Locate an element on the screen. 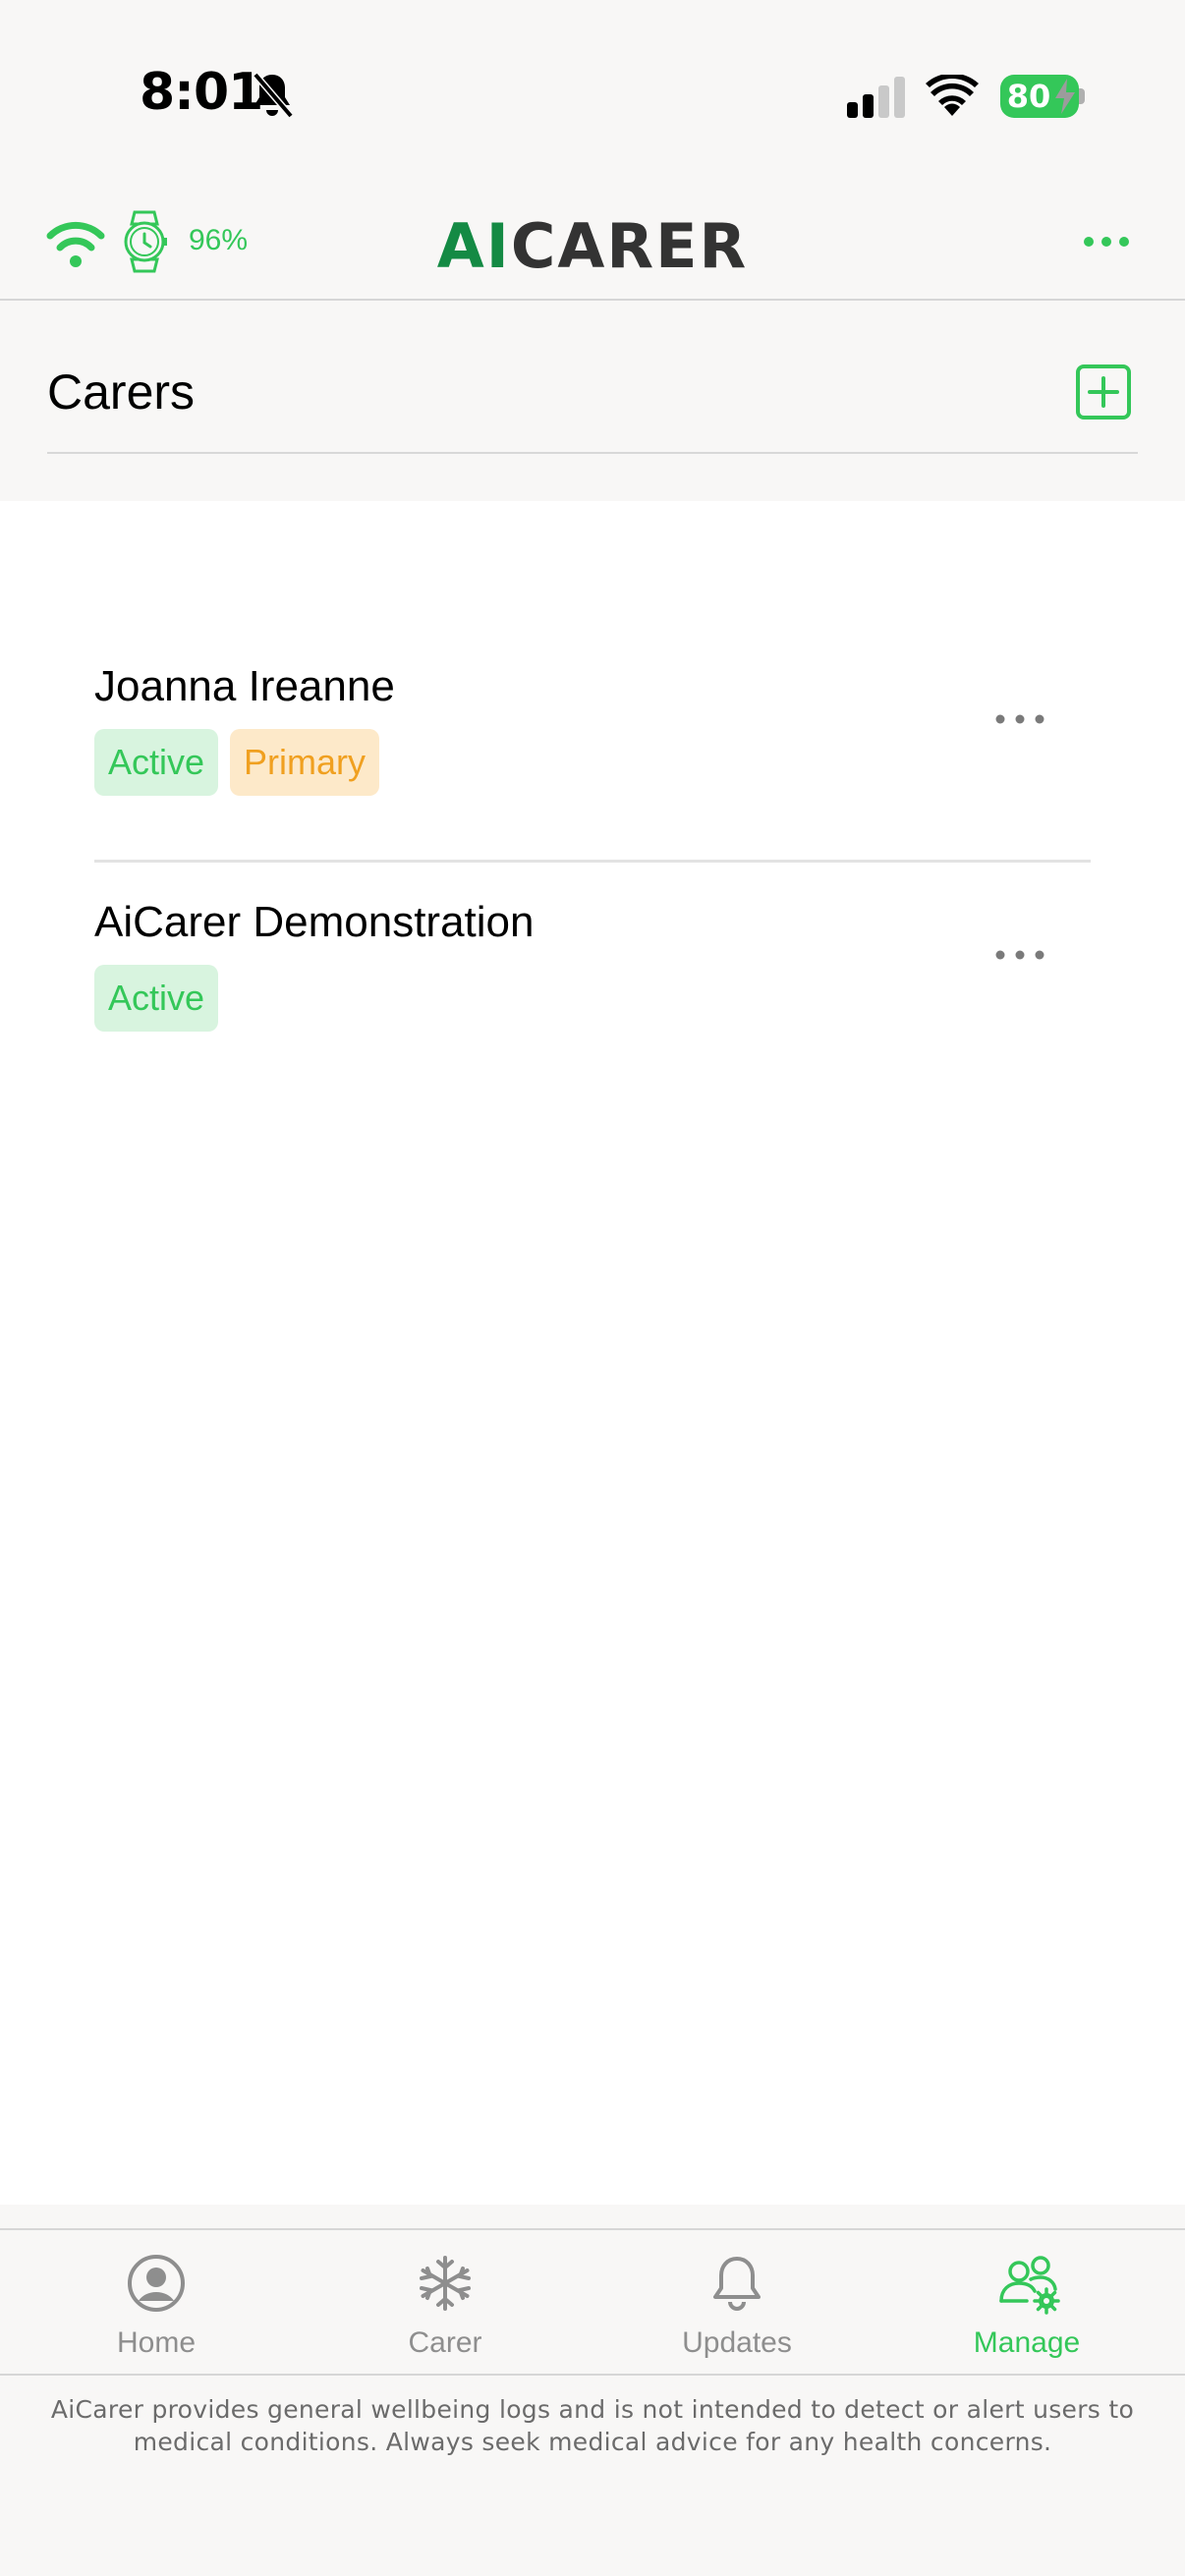  app-logo: AICARER is located at coordinates (592, 246).